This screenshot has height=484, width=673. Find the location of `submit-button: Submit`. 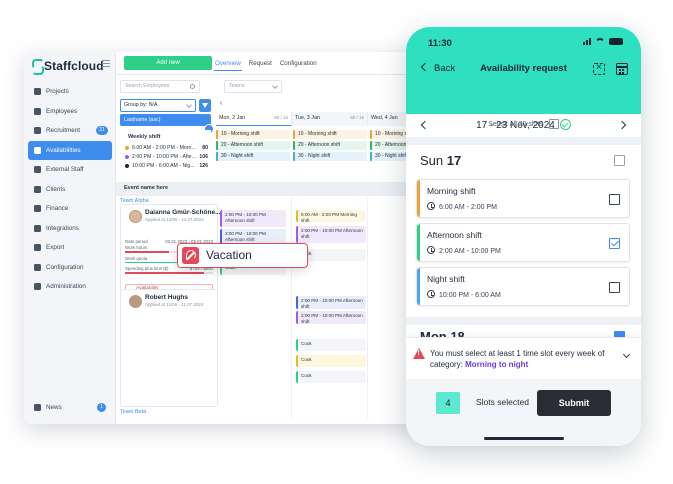

submit-button: Submit is located at coordinates (574, 403).